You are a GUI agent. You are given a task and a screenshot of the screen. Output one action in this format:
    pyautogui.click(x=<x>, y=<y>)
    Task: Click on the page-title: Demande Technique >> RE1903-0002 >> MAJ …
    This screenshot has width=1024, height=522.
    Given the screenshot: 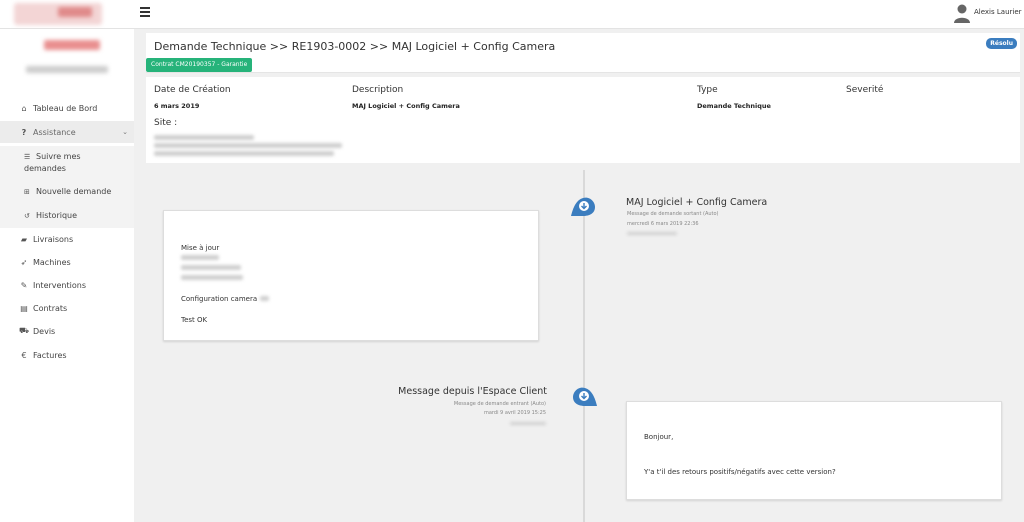 What is the action you would take?
    pyautogui.click(x=355, y=46)
    